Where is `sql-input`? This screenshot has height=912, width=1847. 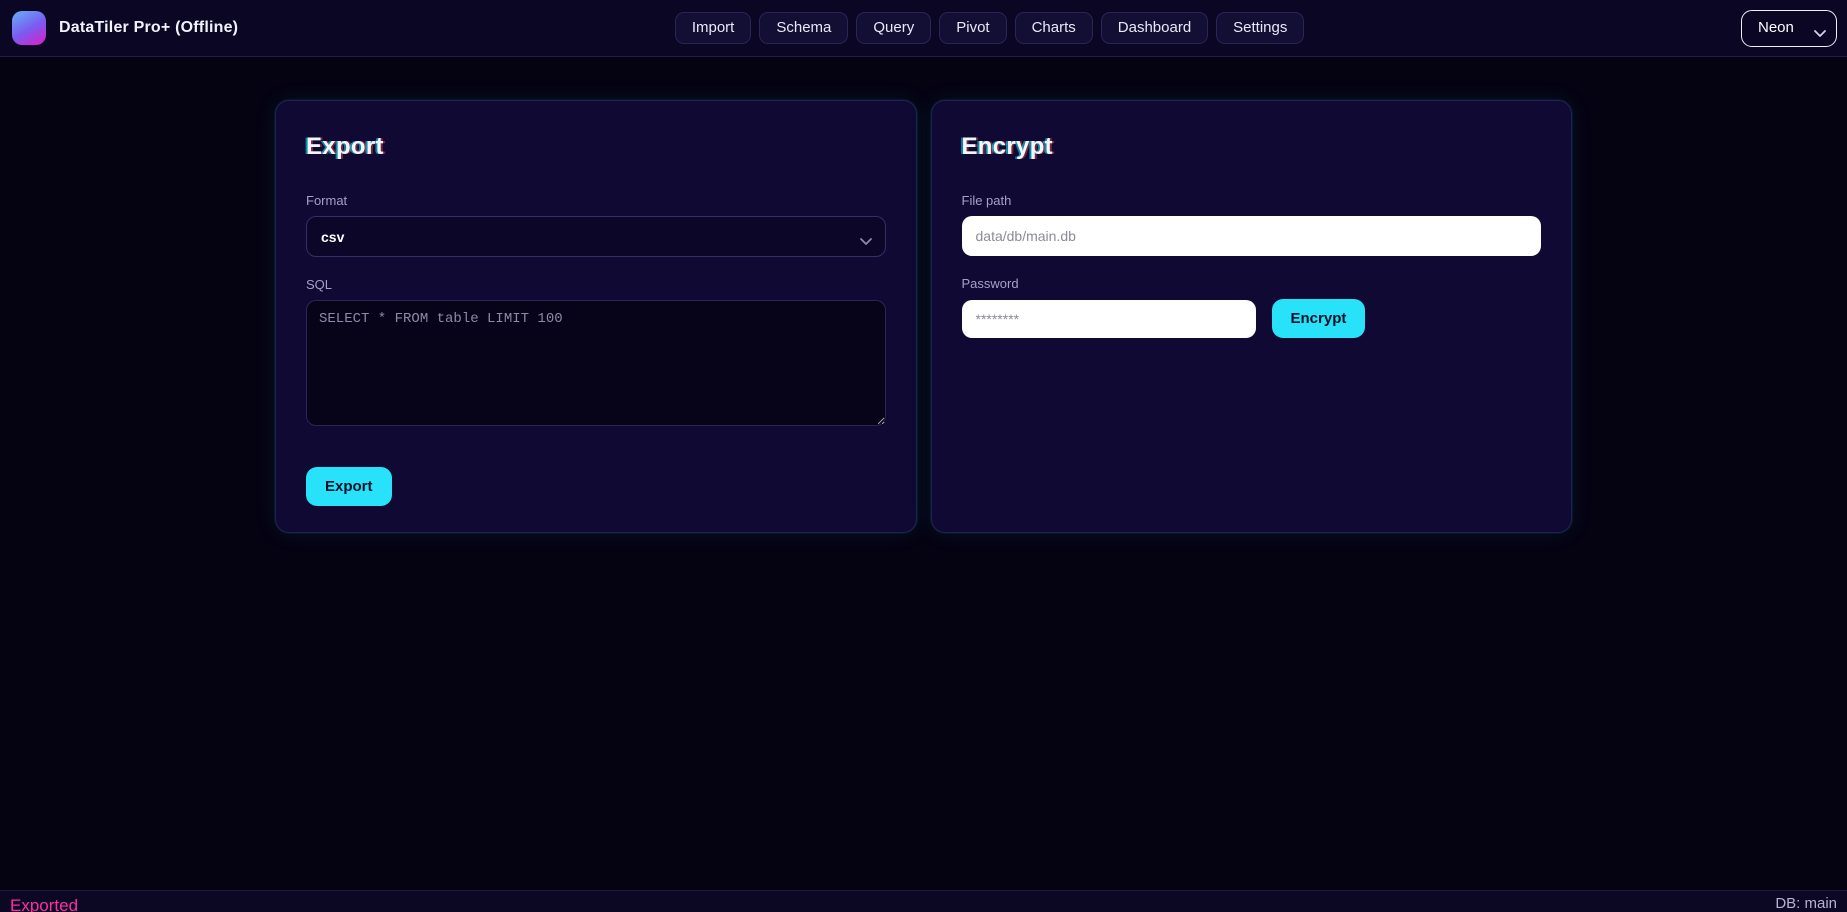 sql-input is located at coordinates (596, 363).